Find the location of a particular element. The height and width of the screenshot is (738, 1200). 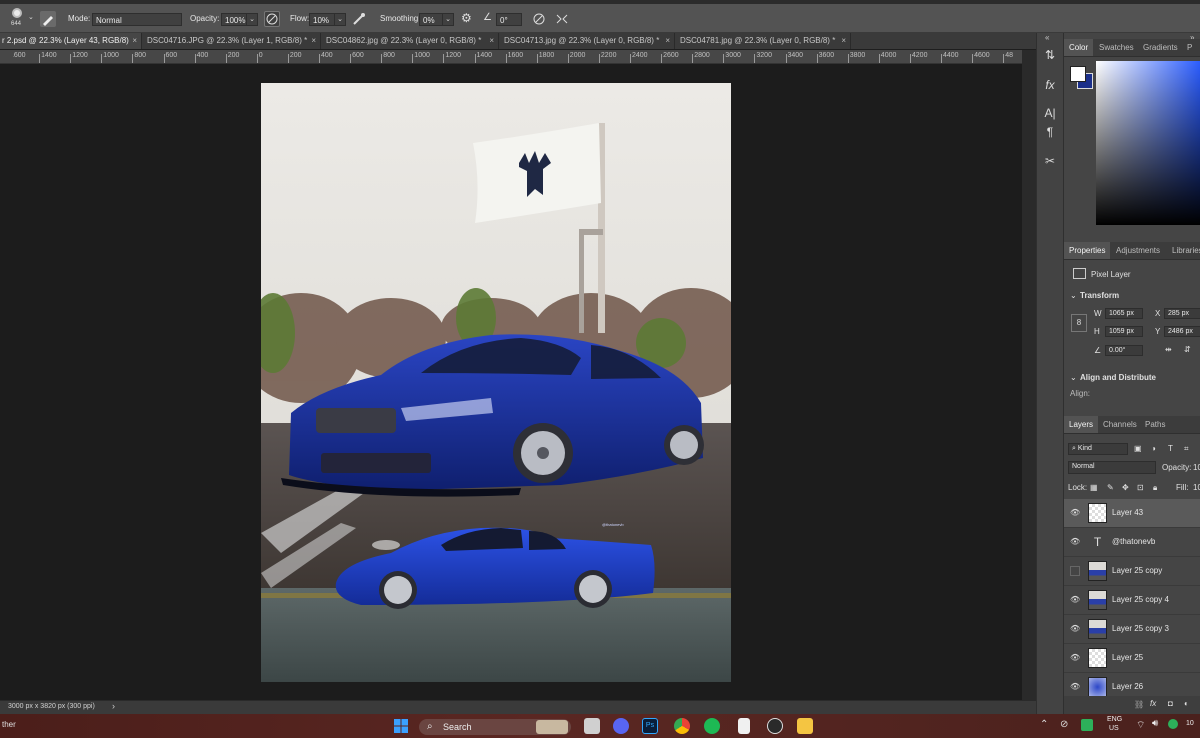

task-view-icon is located at coordinates (592, 726).